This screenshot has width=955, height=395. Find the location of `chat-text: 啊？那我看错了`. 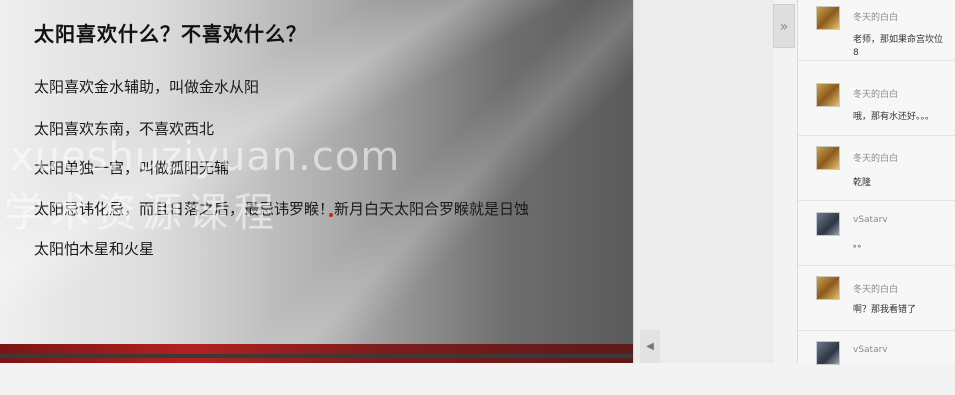

chat-text: 啊？那我看错了 is located at coordinates (885, 310).